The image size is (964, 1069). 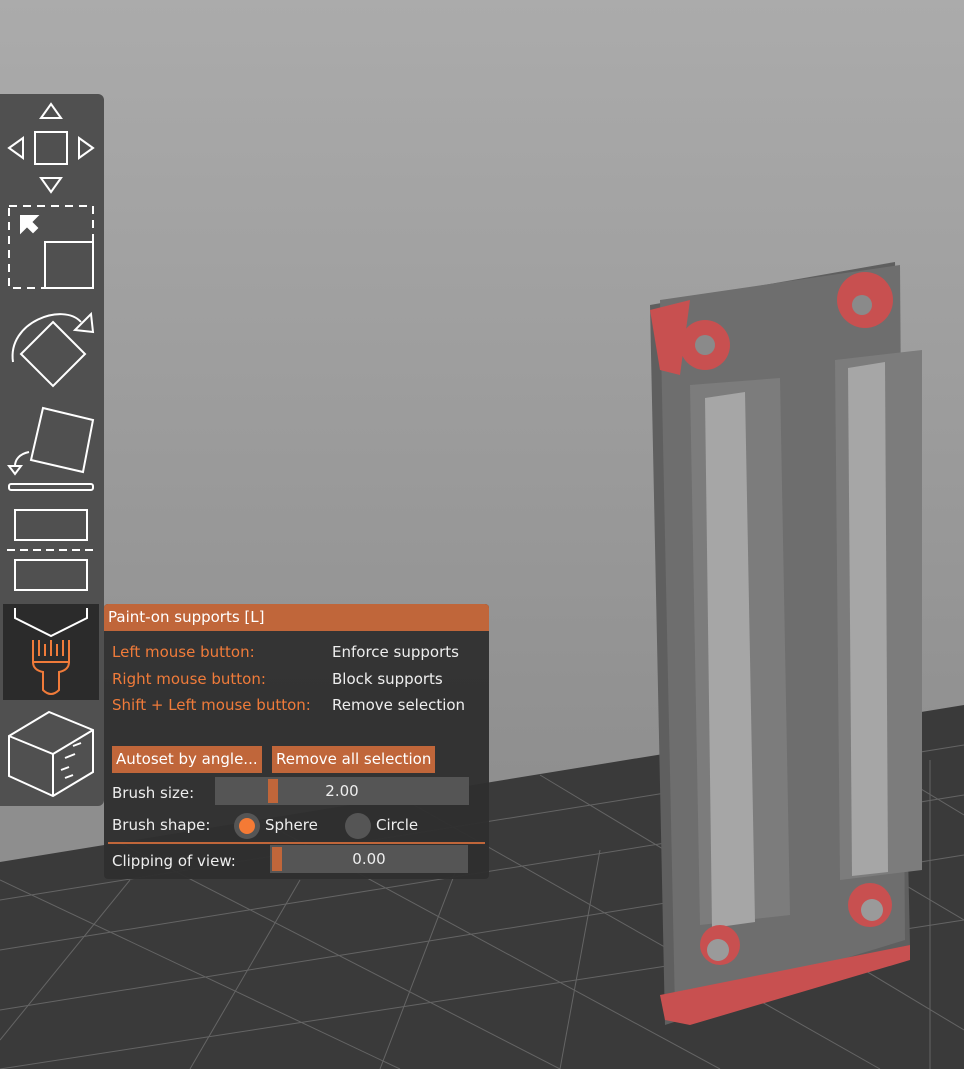 What do you see at coordinates (397, 825) in the screenshot?
I see `circle-label: Circle` at bounding box center [397, 825].